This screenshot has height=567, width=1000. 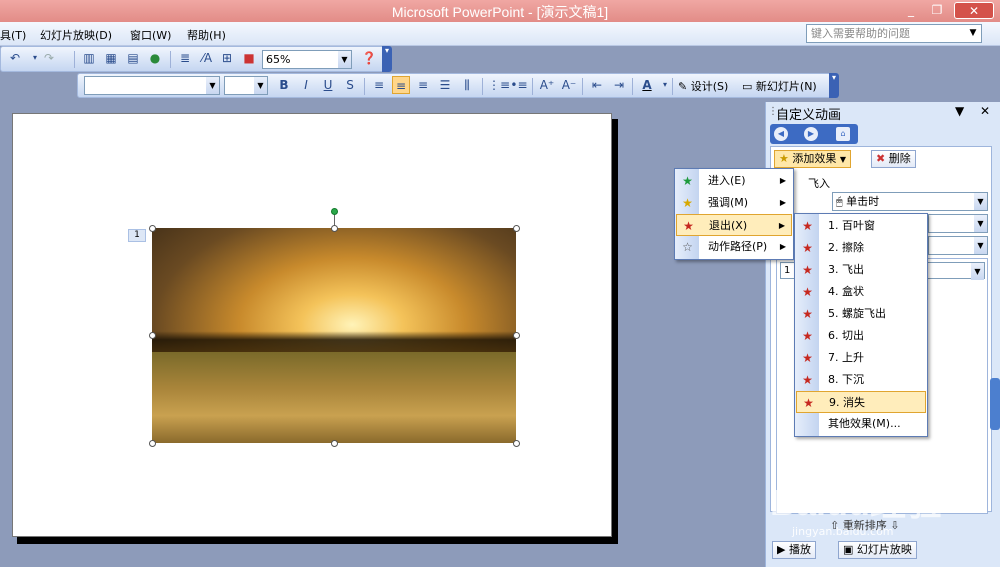 I want to click on menu-item-exit: ★ 退出(X) ▶, so click(x=734, y=225).